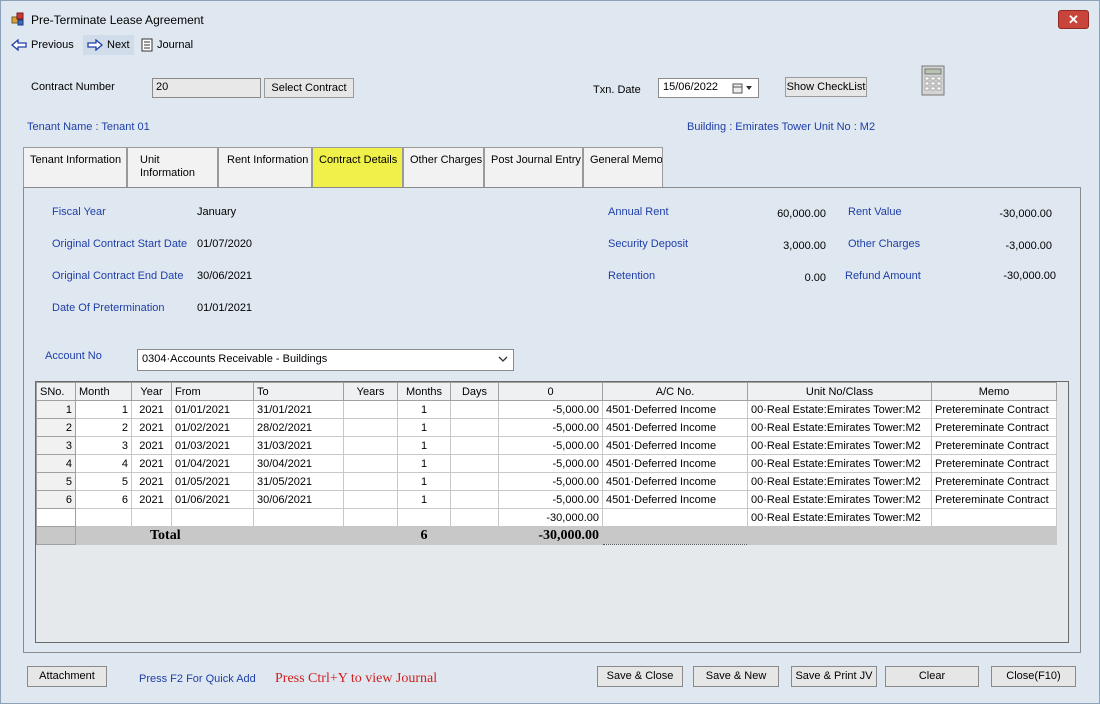  Describe the element at coordinates (75, 167) in the screenshot. I see `tab-tenant-information: Tenant Information` at that location.